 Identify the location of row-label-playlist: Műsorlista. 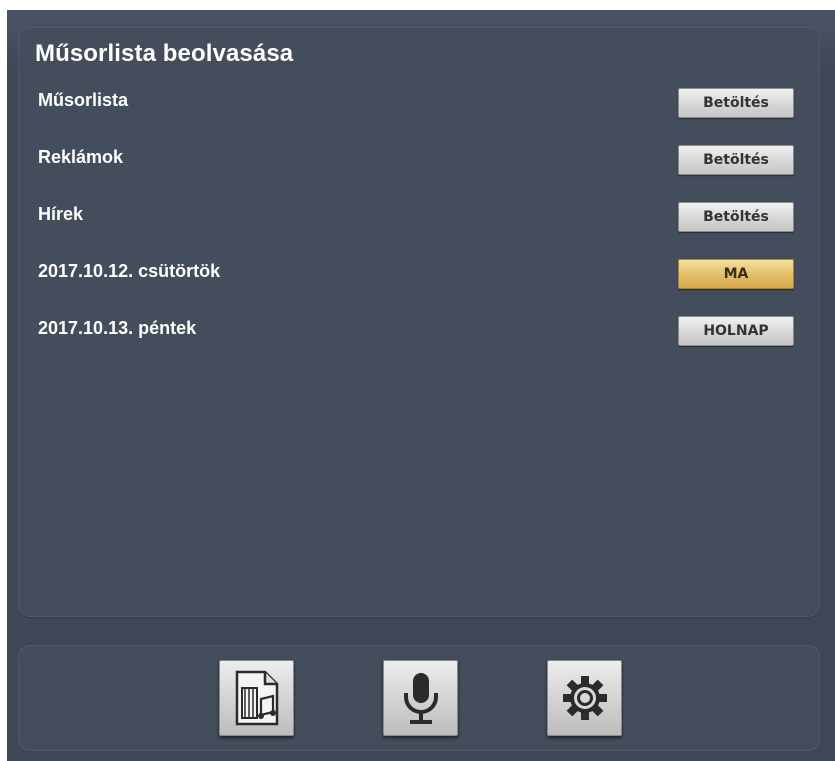
(83, 100).